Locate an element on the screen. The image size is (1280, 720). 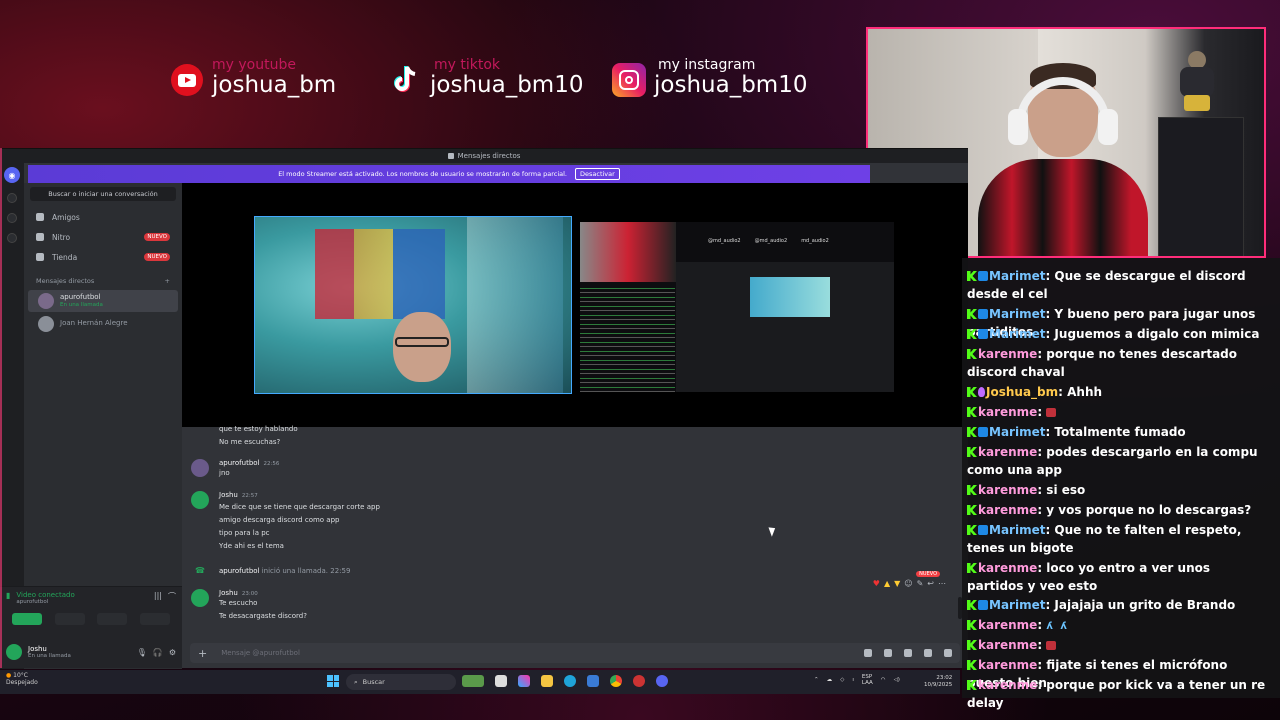
reply-icon: ↩ is located at coordinates (930, 583).